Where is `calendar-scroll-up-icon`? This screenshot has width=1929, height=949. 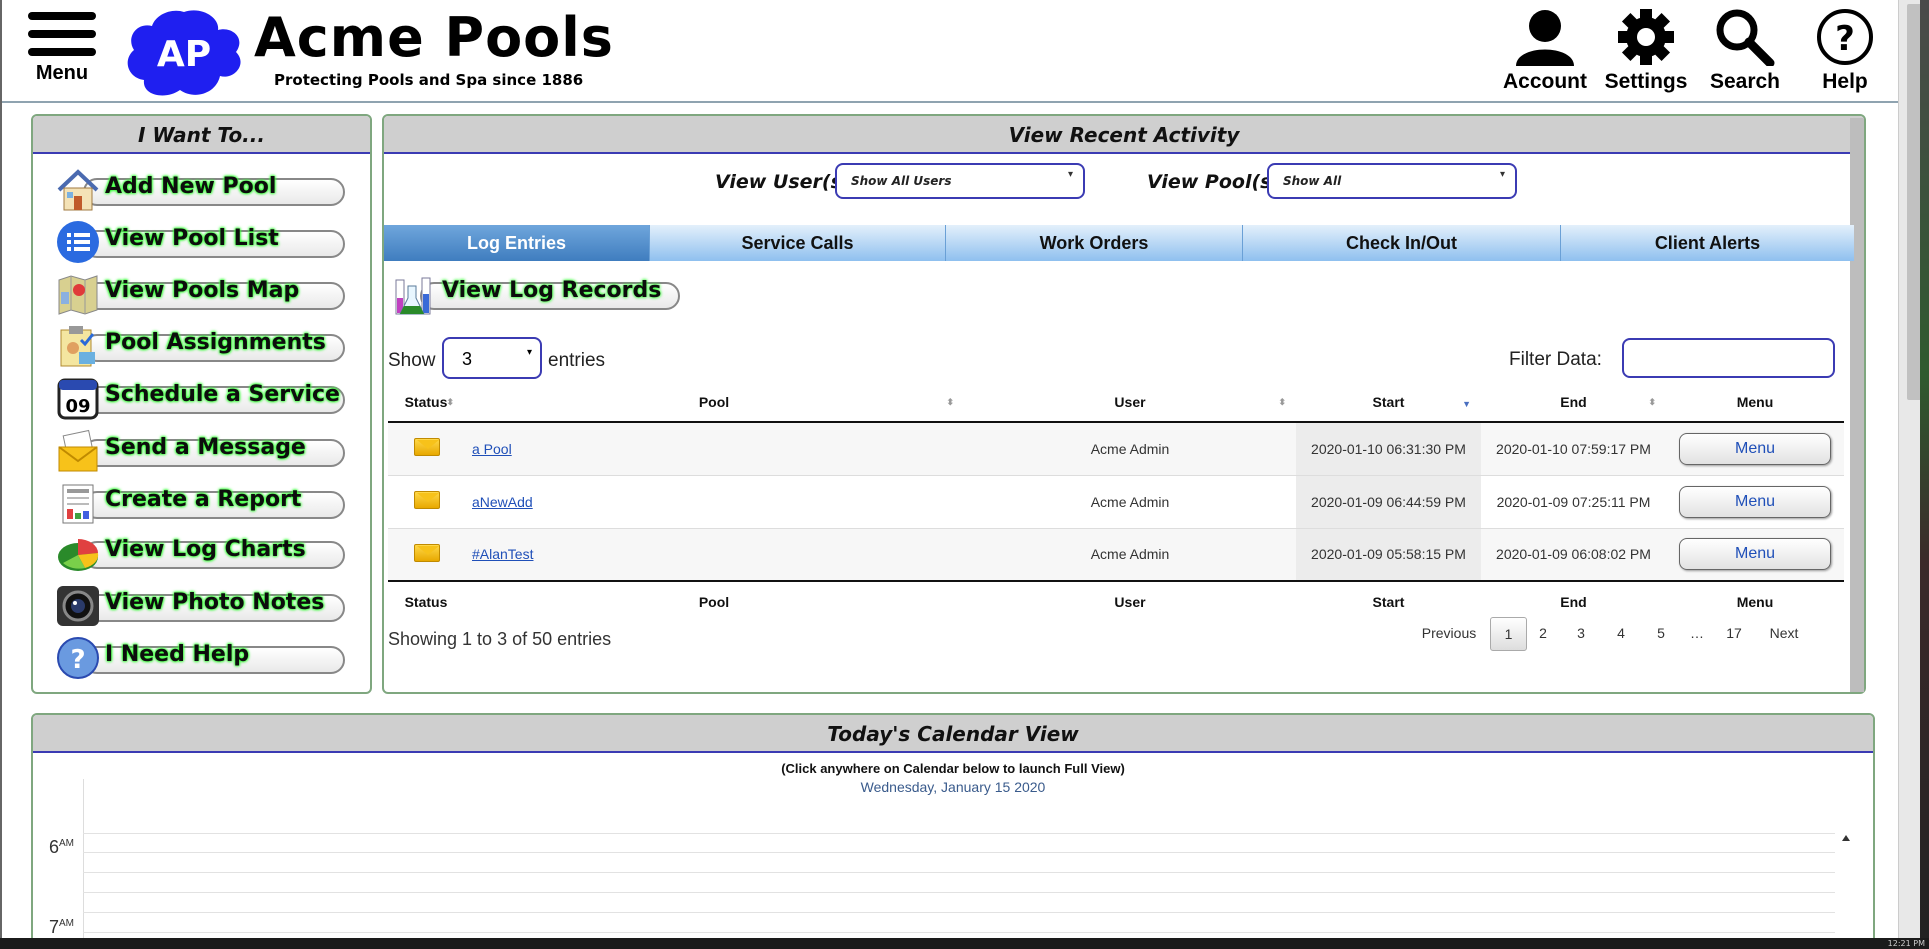 calendar-scroll-up-icon is located at coordinates (1846, 838).